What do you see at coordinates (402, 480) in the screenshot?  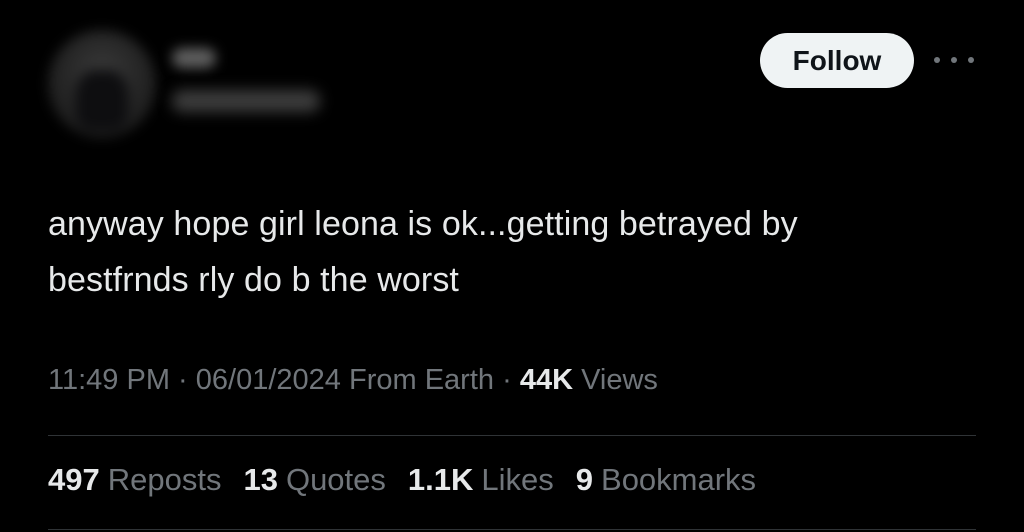 I see `tweet-stats: 497 Reposts 13 Quotes 1.1K Likes 9 Bookmarks` at bounding box center [402, 480].